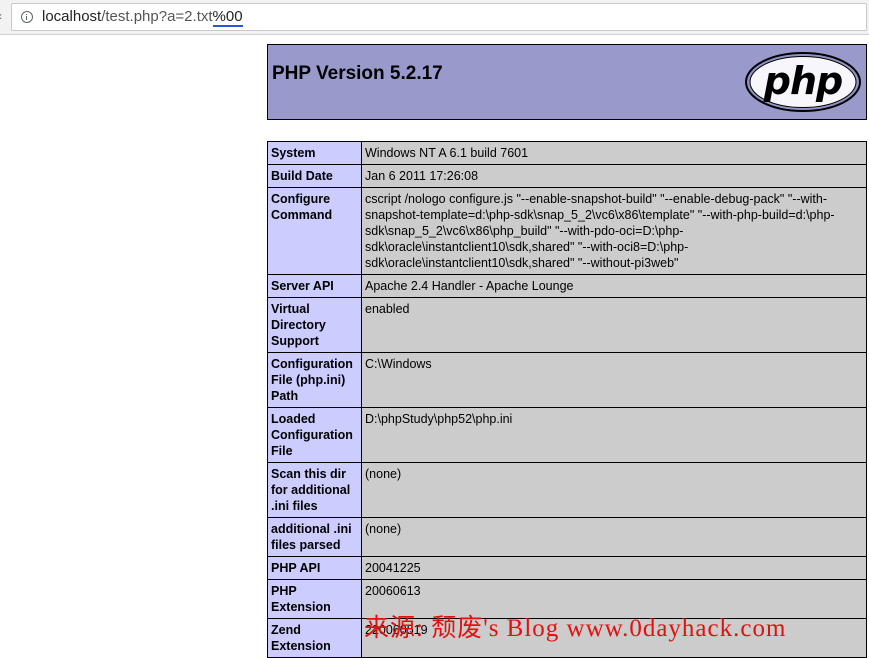 The height and width of the screenshot is (658, 869). Describe the element at coordinates (314, 638) in the screenshot. I see `row-key: Zend Extension` at that location.